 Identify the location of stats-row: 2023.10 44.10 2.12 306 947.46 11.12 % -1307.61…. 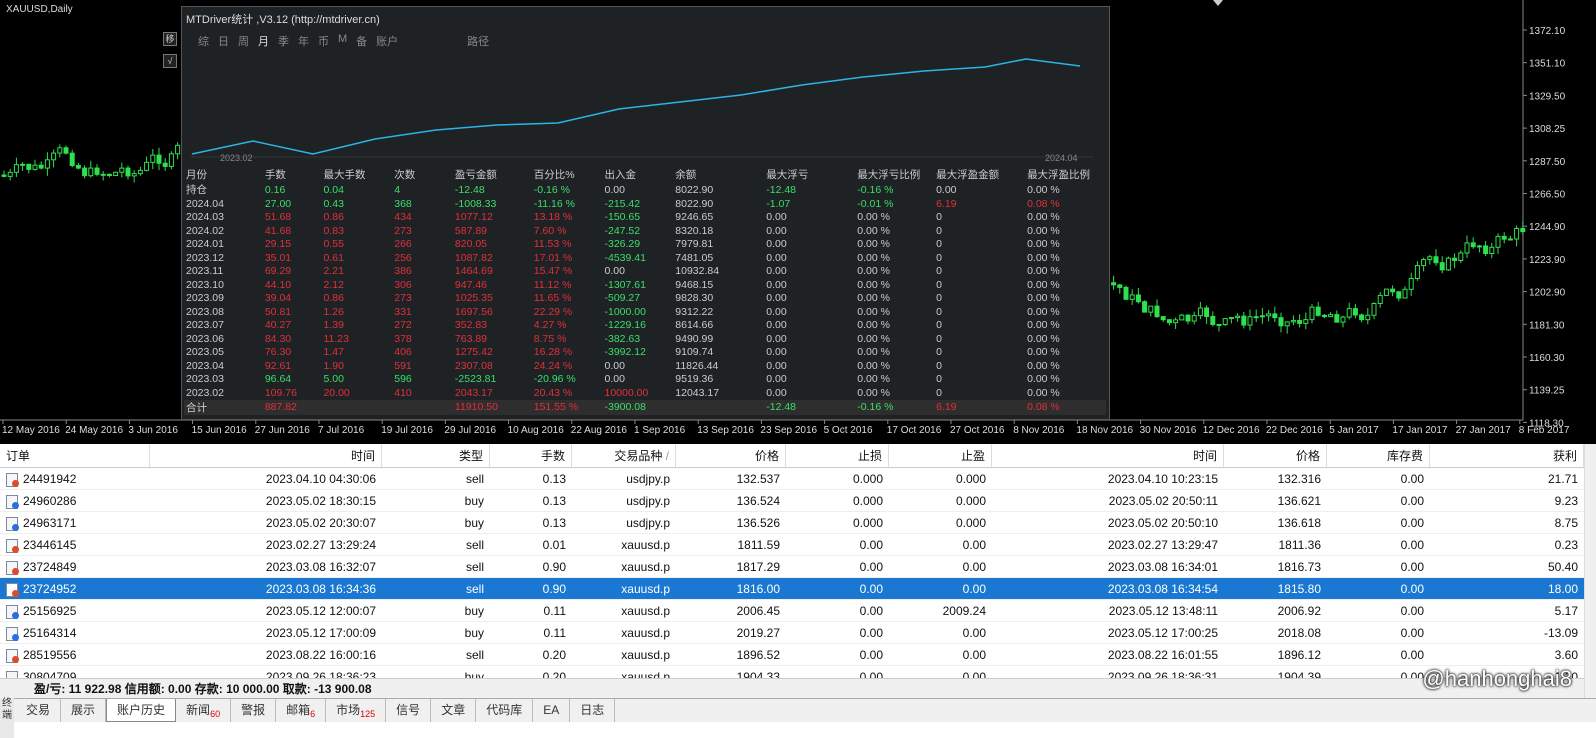
(645, 285).